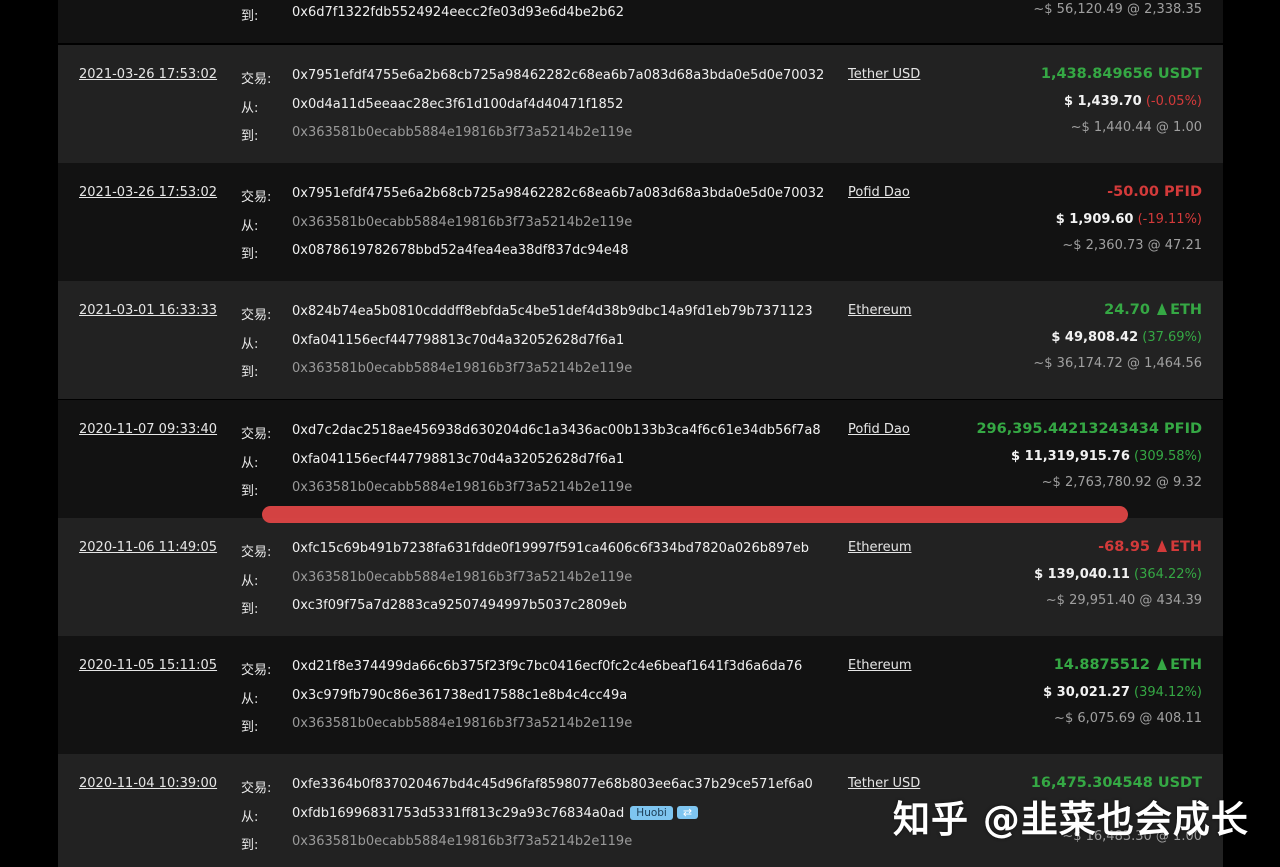 This screenshot has height=867, width=1280. Describe the element at coordinates (148, 429) in the screenshot. I see `tx-date-link: 2020-11-07 09:33:40` at that location.